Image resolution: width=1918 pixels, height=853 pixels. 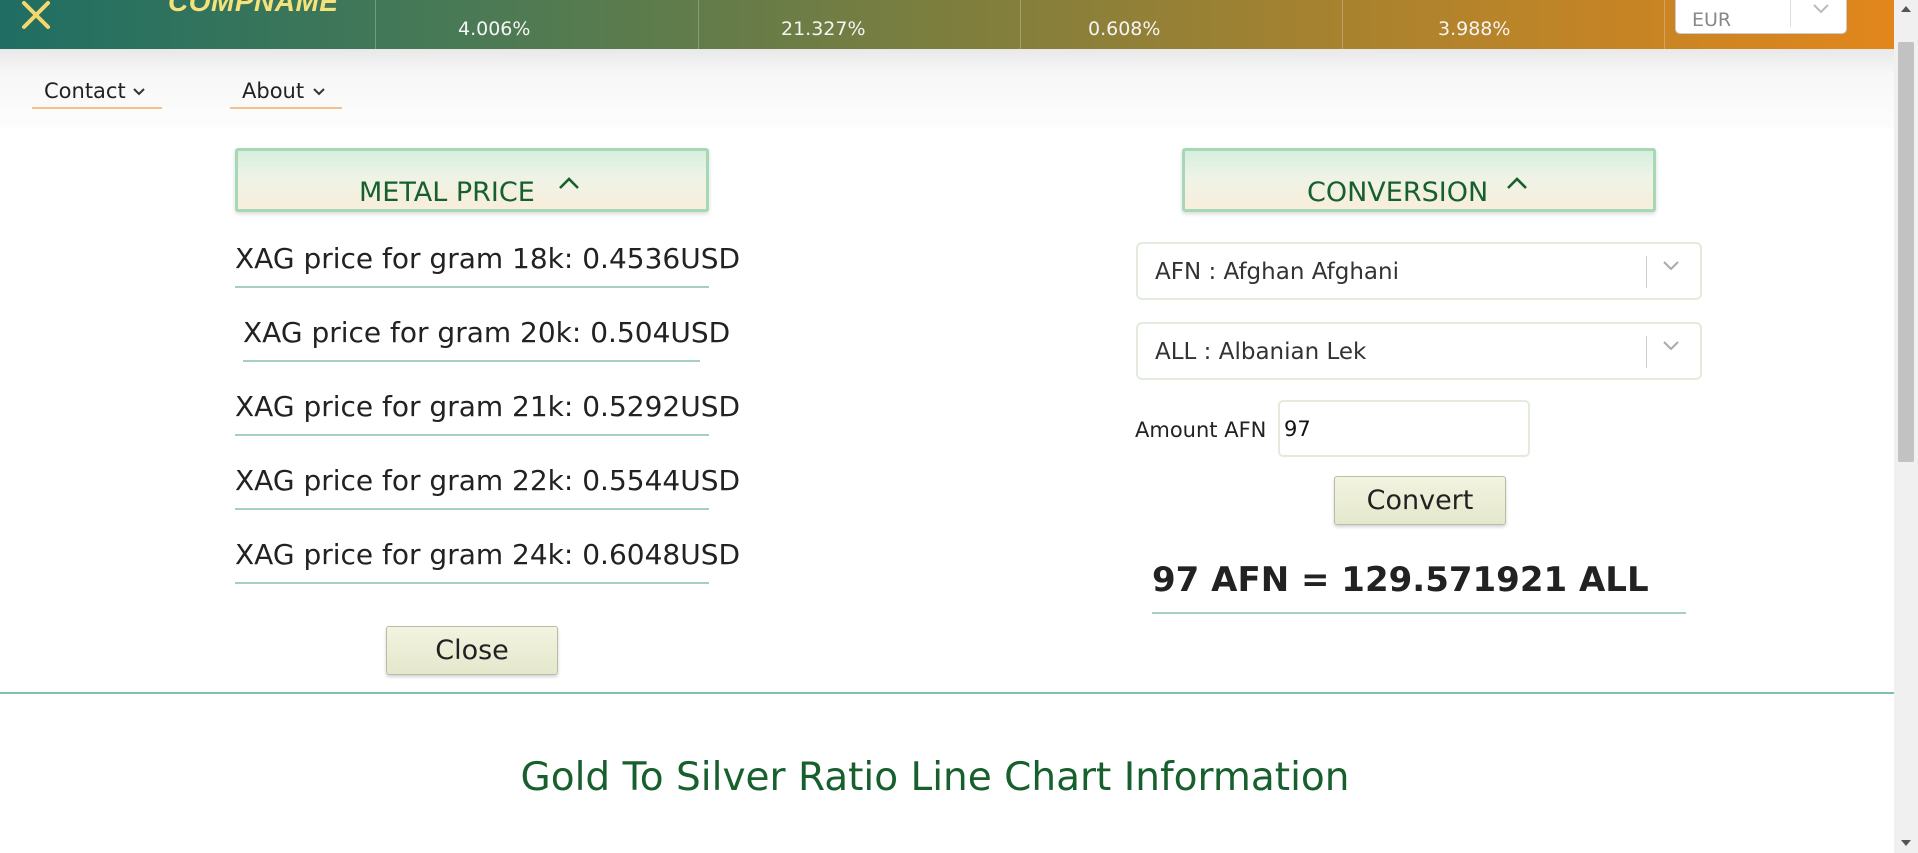 I want to click on rate-cell: 21.327%, so click(x=859, y=24).